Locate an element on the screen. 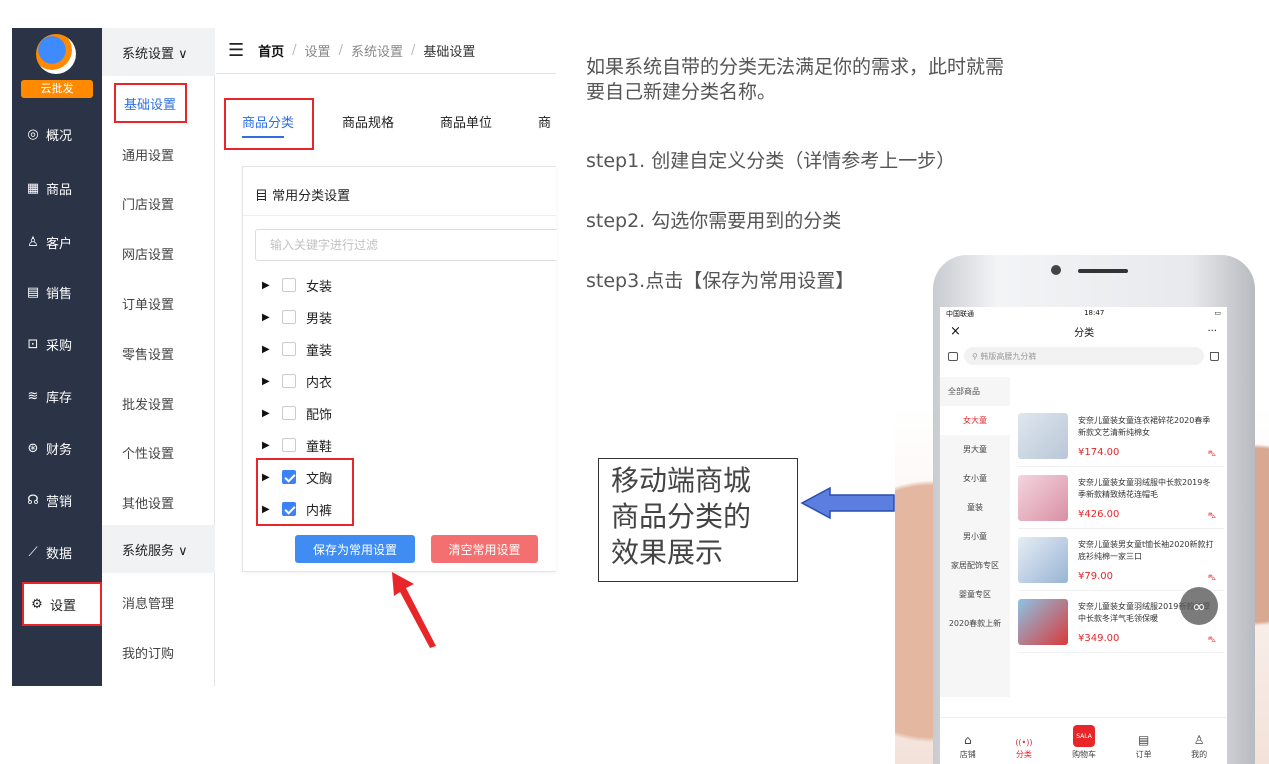 The width and height of the screenshot is (1269, 764). tree-row-kids-shoes: ▶ 童鞋 is located at coordinates (297, 445).